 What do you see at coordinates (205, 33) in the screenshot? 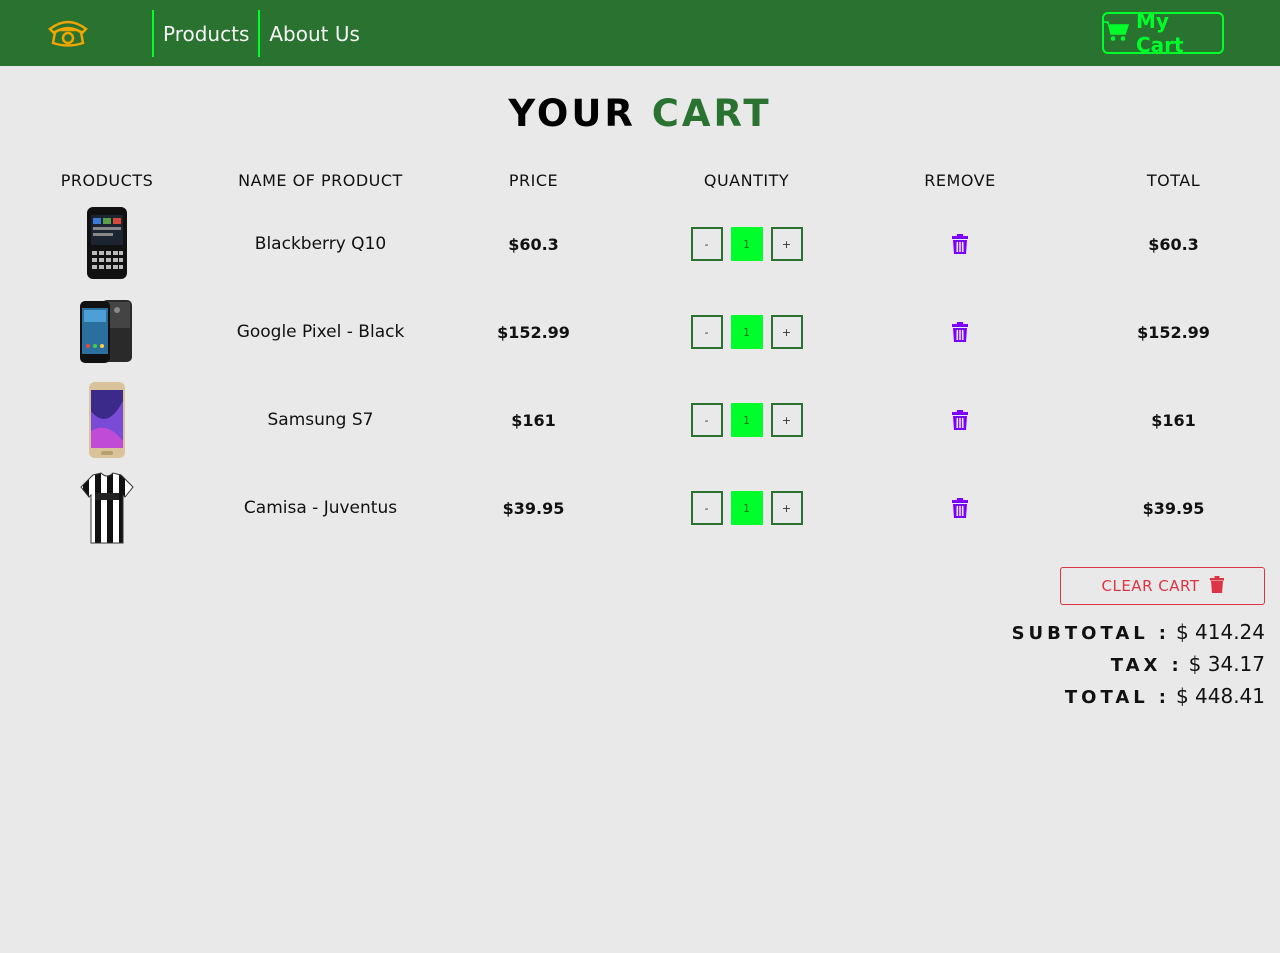
I see `nav-link-products: Products` at bounding box center [205, 33].